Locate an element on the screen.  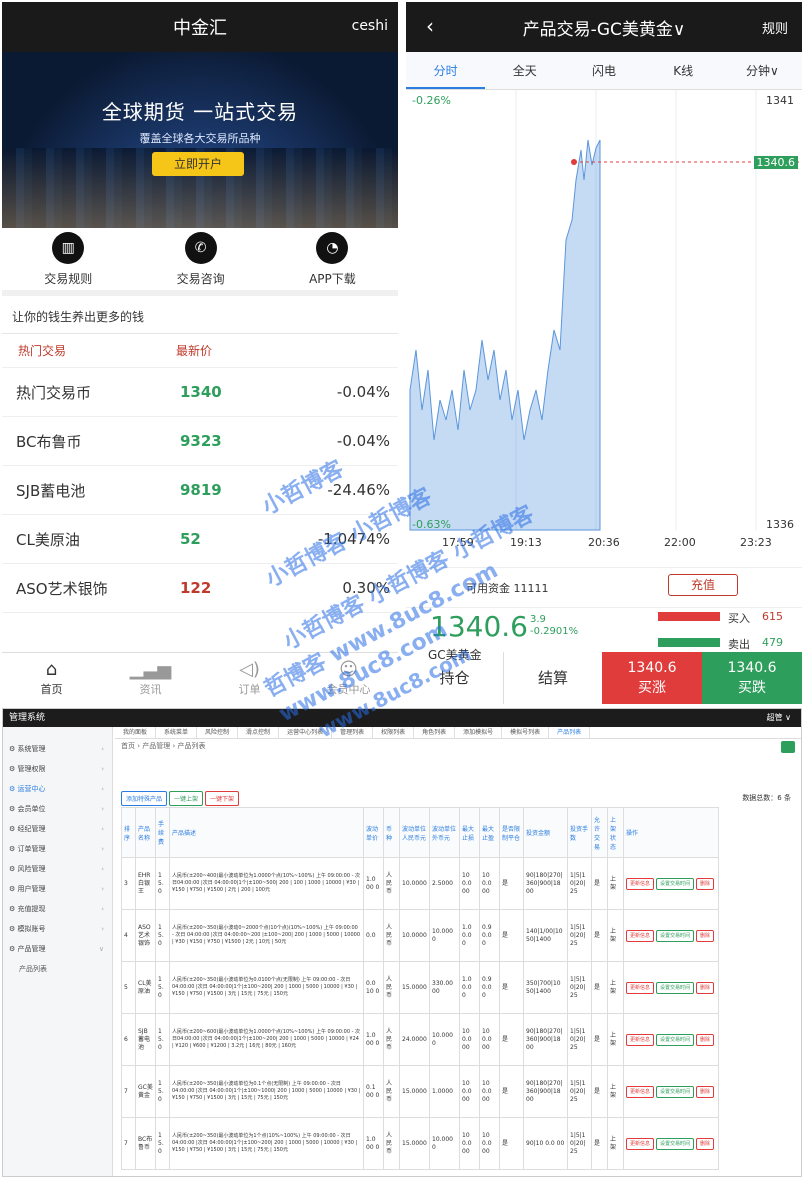
admin-tab: 角色列表 is located at coordinates (435, 732).